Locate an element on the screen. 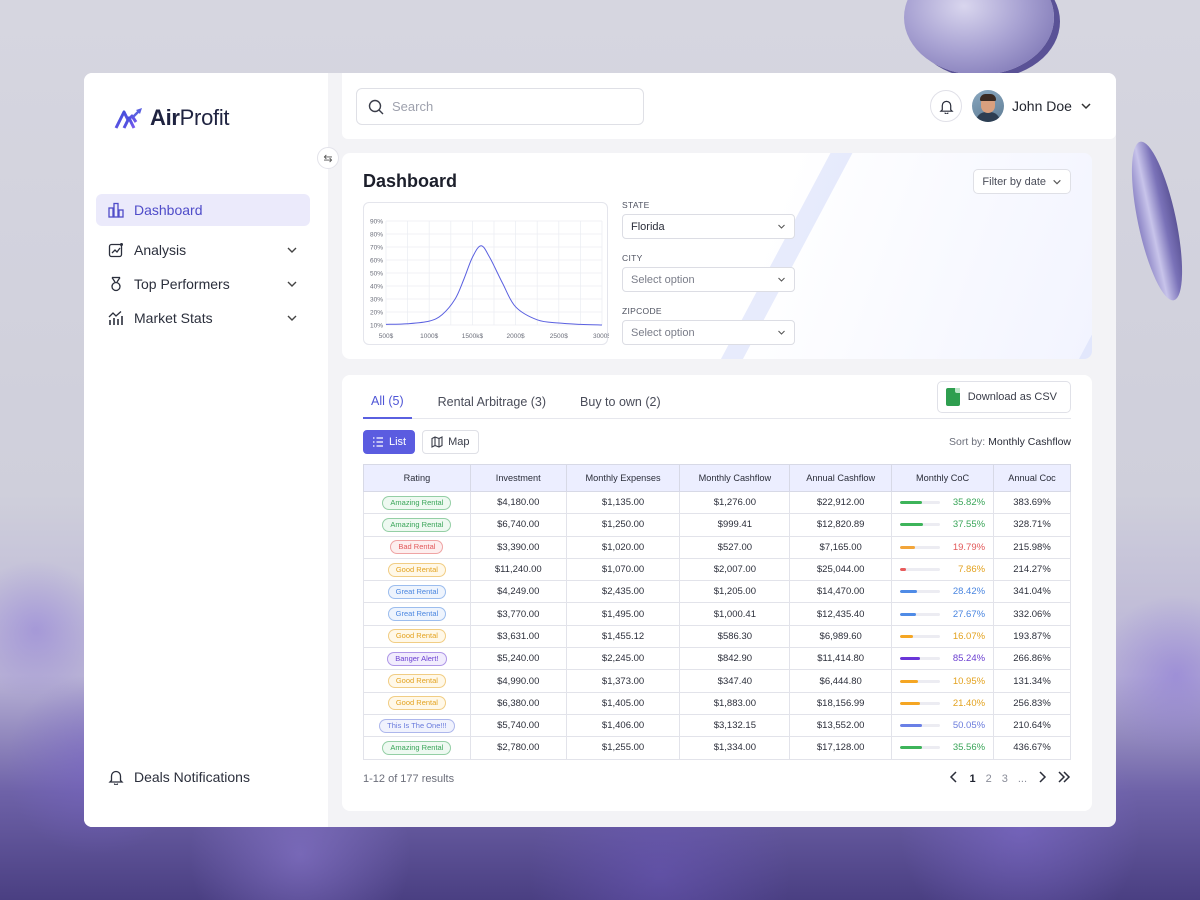  sidebar-item-analysis: Analysis is located at coordinates (203, 250).